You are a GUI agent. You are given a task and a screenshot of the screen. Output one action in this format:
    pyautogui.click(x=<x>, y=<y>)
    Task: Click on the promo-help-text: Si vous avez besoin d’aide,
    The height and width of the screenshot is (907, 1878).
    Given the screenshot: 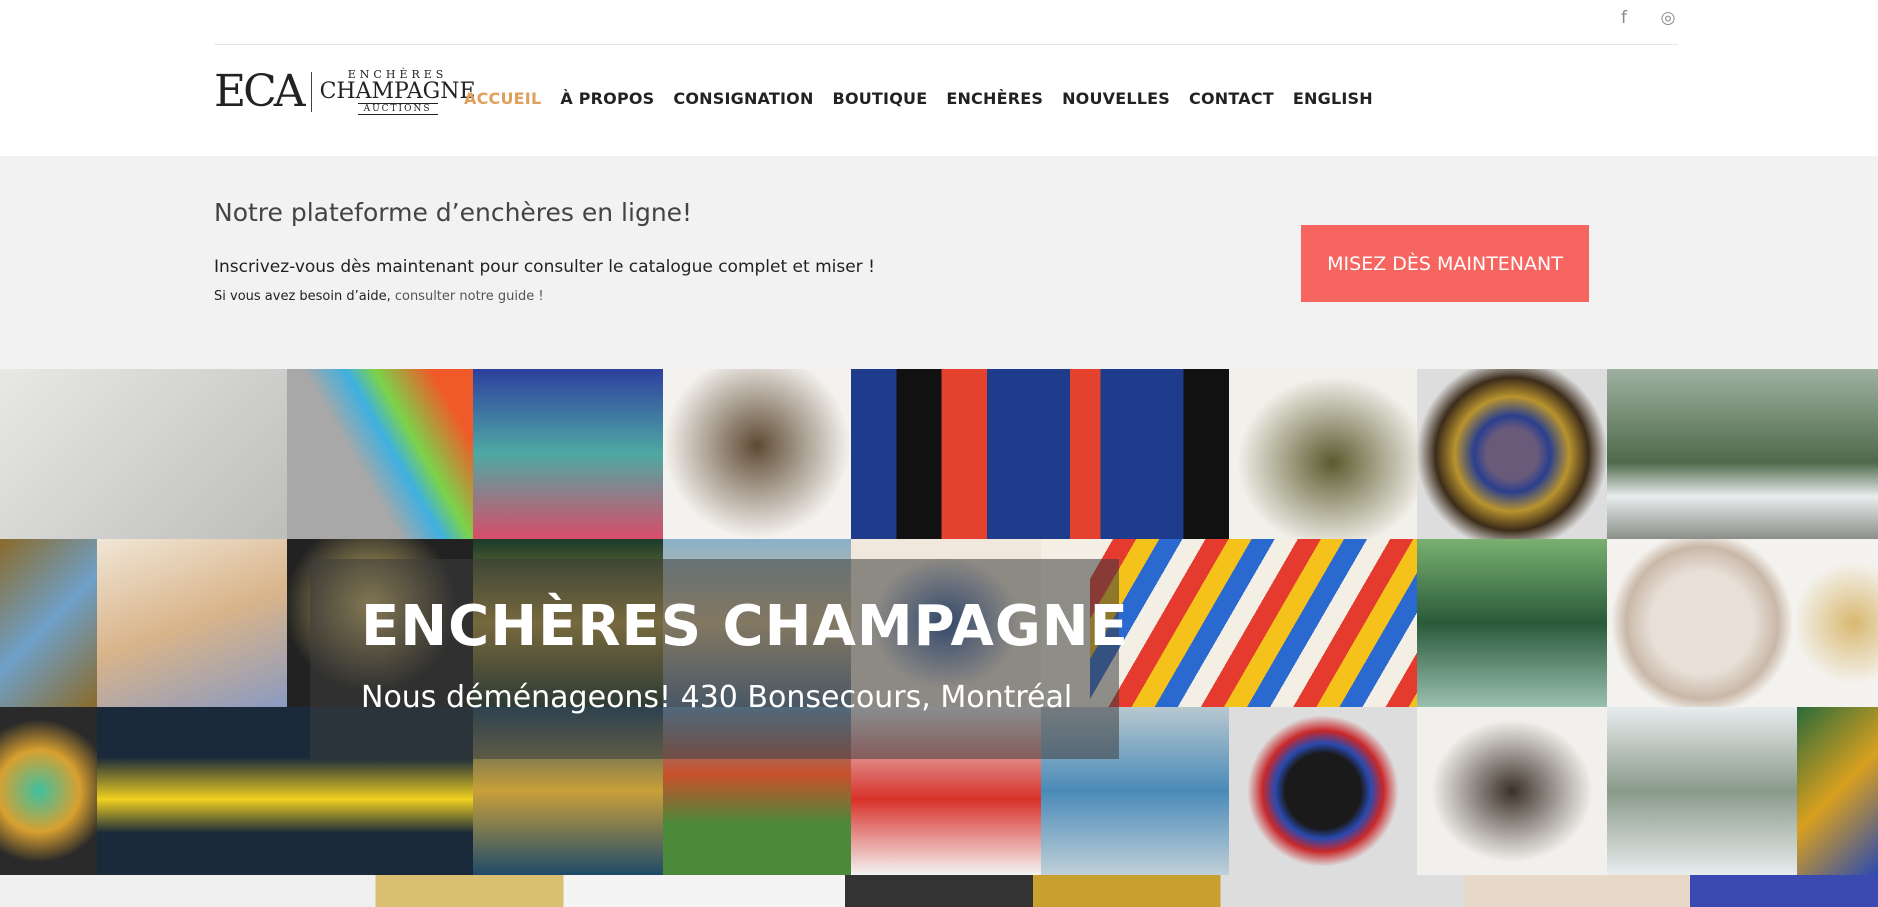 What is the action you would take?
    pyautogui.click(x=304, y=296)
    